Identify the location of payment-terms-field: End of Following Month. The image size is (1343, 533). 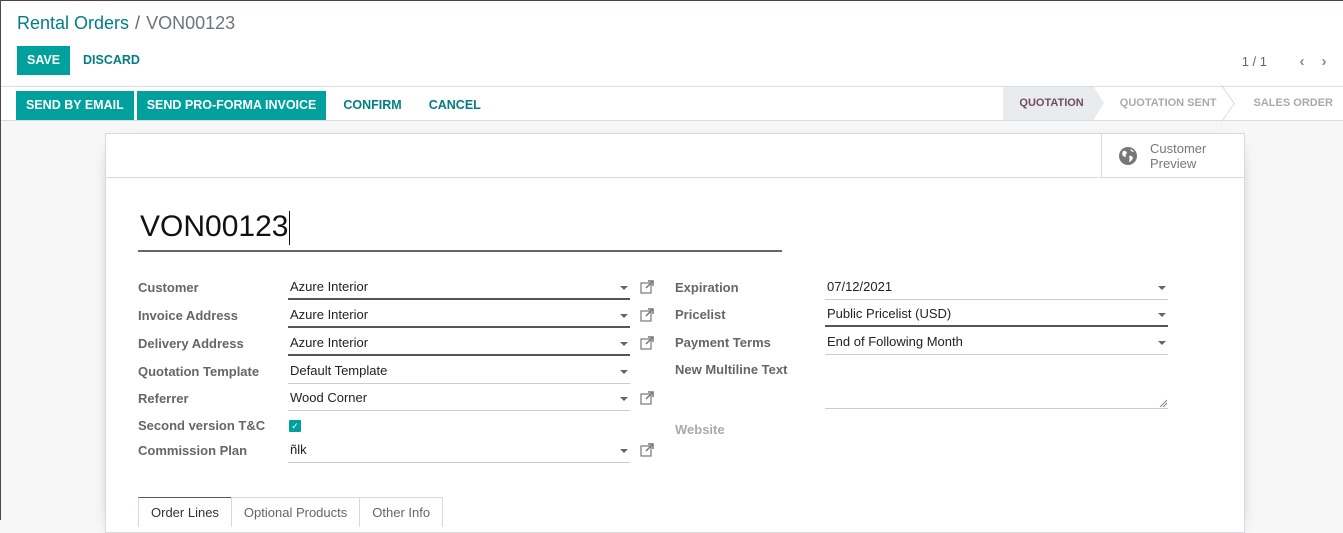
(996, 343).